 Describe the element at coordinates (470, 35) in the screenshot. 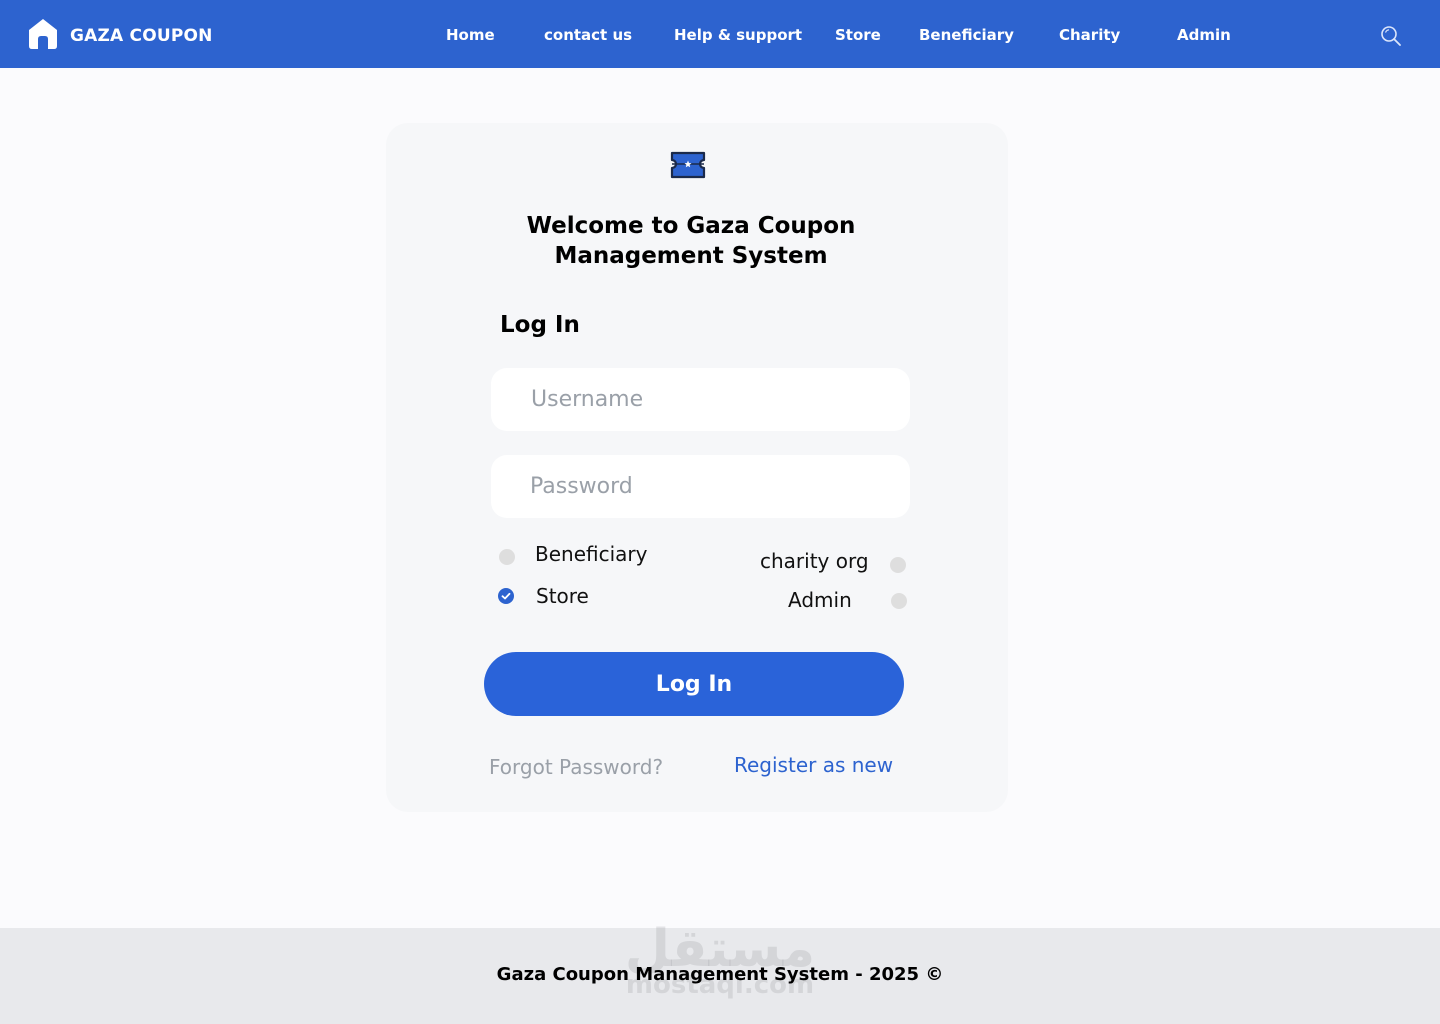

I see `nav-home: Home` at that location.